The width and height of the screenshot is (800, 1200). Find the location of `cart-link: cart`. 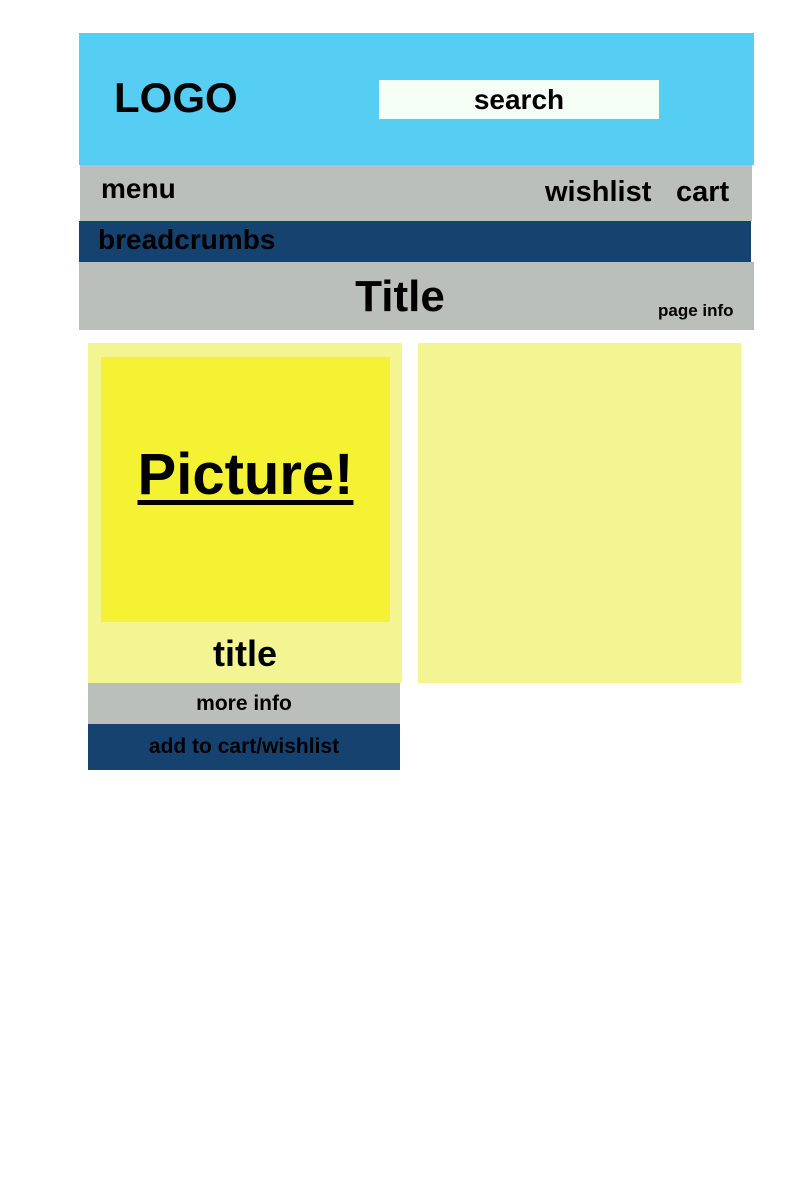

cart-link: cart is located at coordinates (702, 192).